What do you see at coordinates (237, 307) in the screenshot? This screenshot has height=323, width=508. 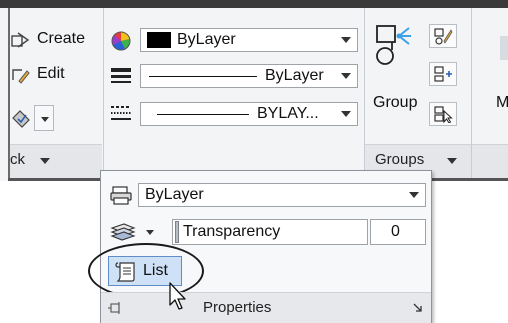 I see `properties-panel-title: Properties` at bounding box center [237, 307].